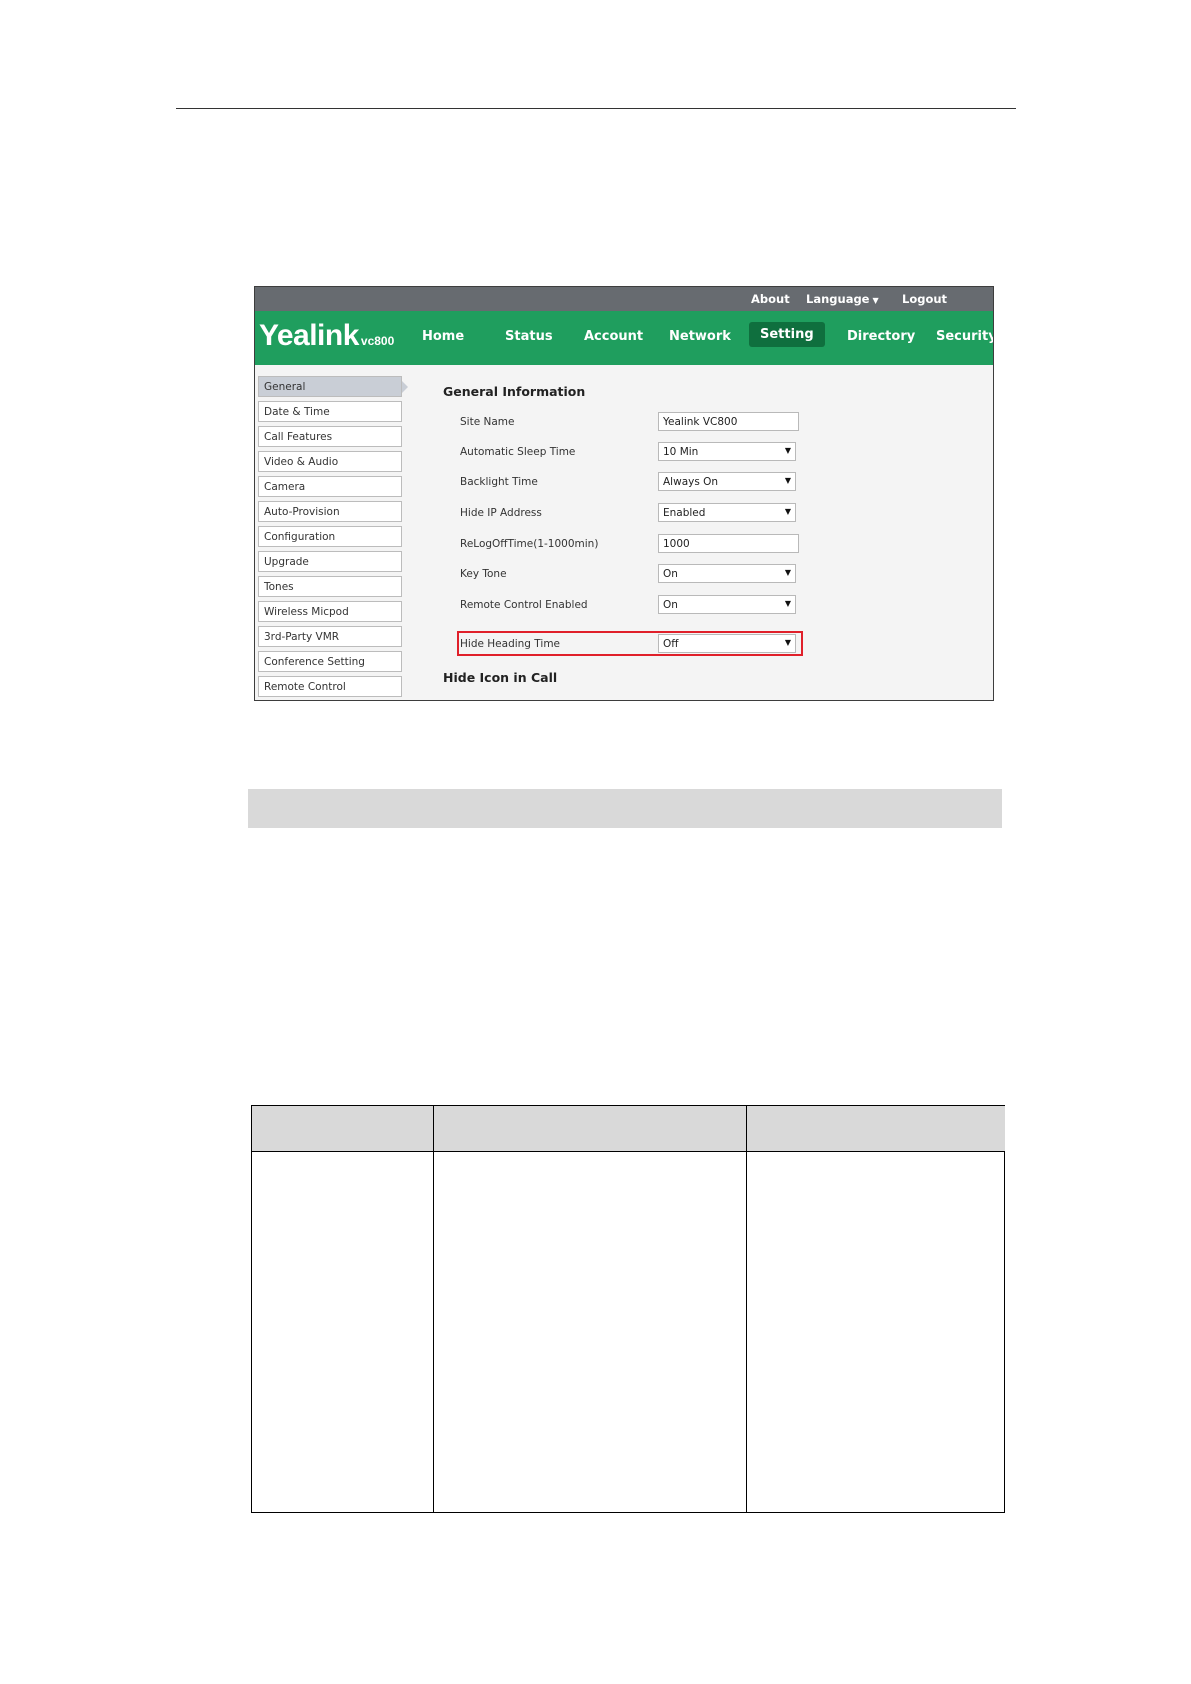 This screenshot has height=1684, width=1191. What do you see at coordinates (529, 336) in the screenshot?
I see `tab-status: Status` at bounding box center [529, 336].